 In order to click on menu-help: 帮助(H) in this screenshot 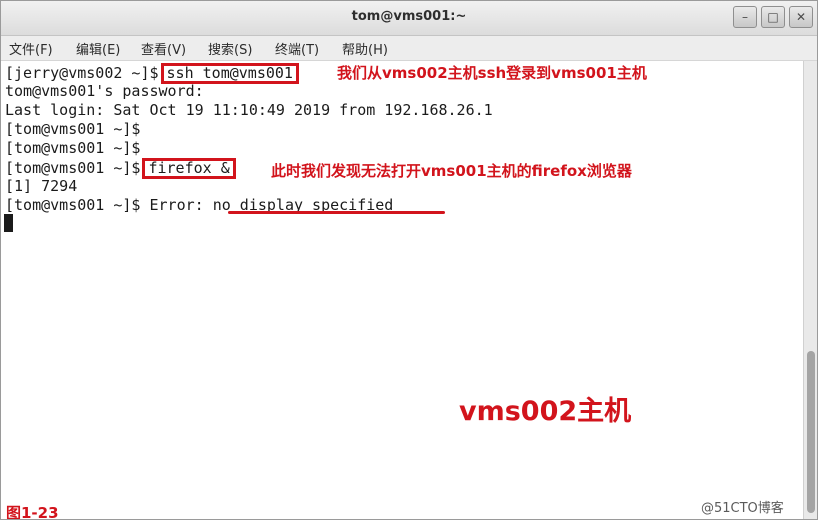, I will do `click(365, 48)`.